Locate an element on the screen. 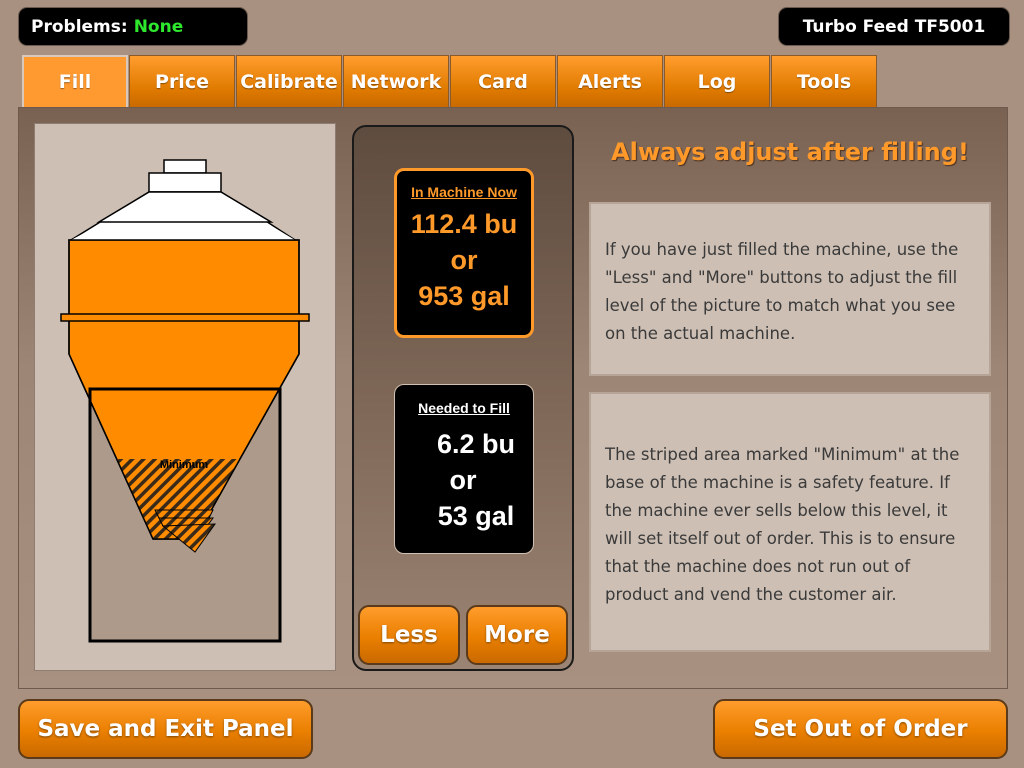 The height and width of the screenshot is (768, 1024). out-of-order-button: Set Out of Order is located at coordinates (860, 729).